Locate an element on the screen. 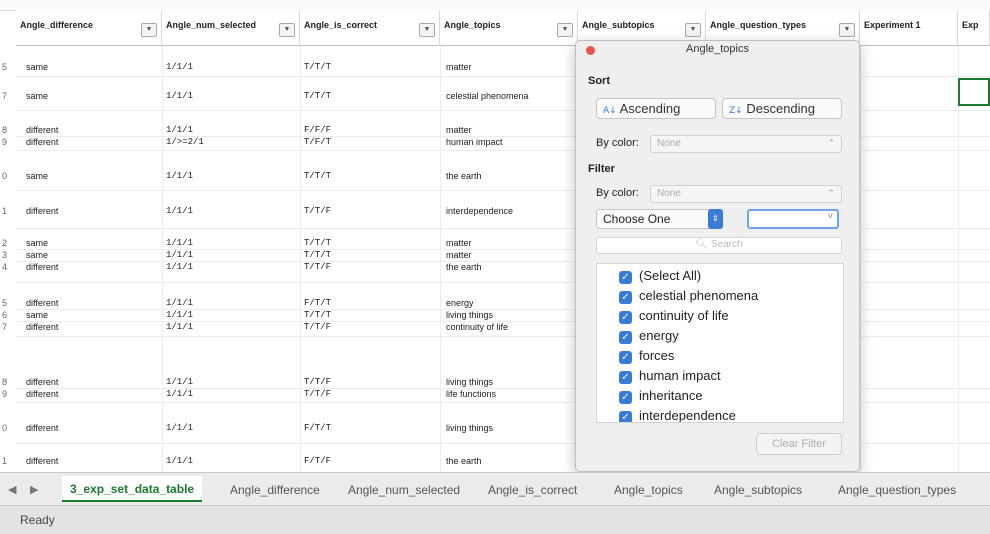 Image resolution: width=990 pixels, height=534 pixels. cell-topic: life functions is located at coordinates (471, 394).